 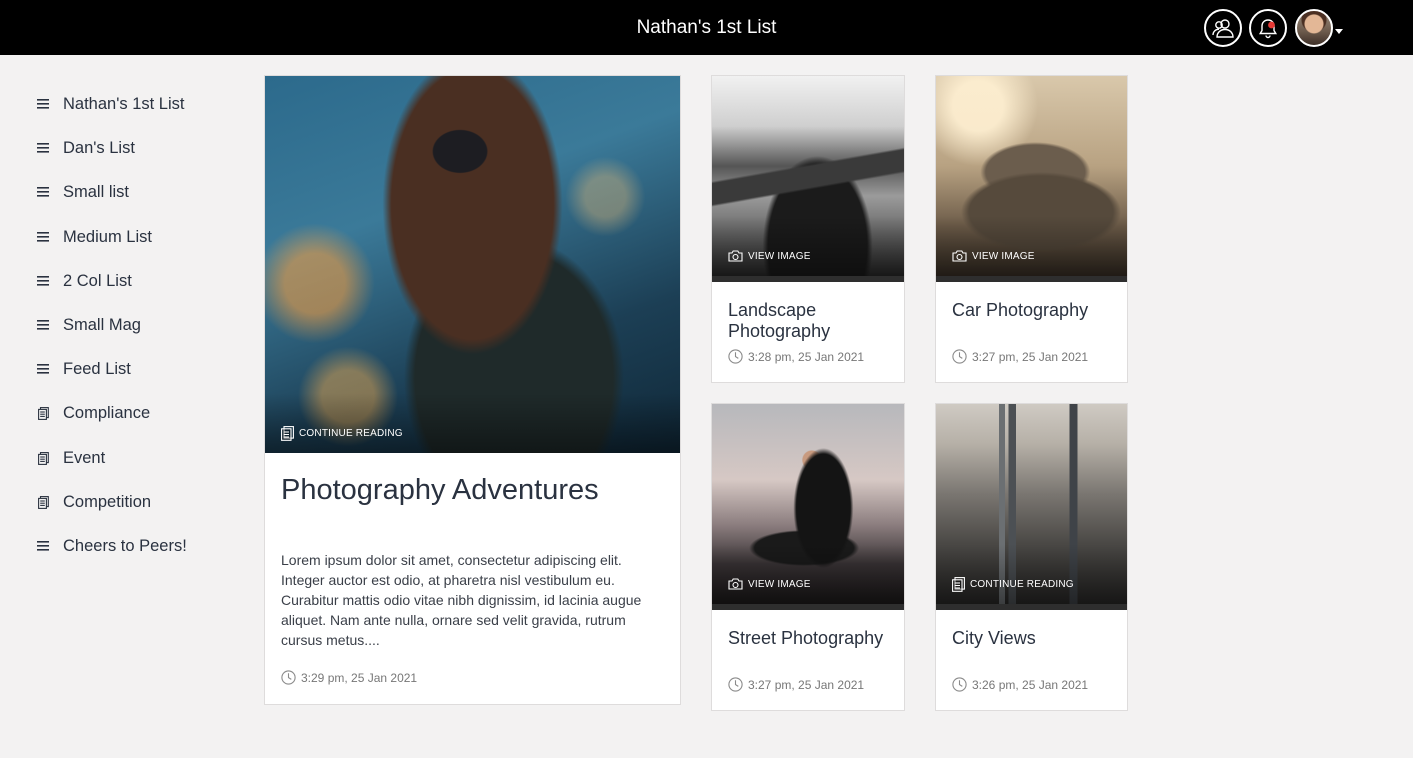 I want to click on notification-dot, so click(x=1271, y=25).